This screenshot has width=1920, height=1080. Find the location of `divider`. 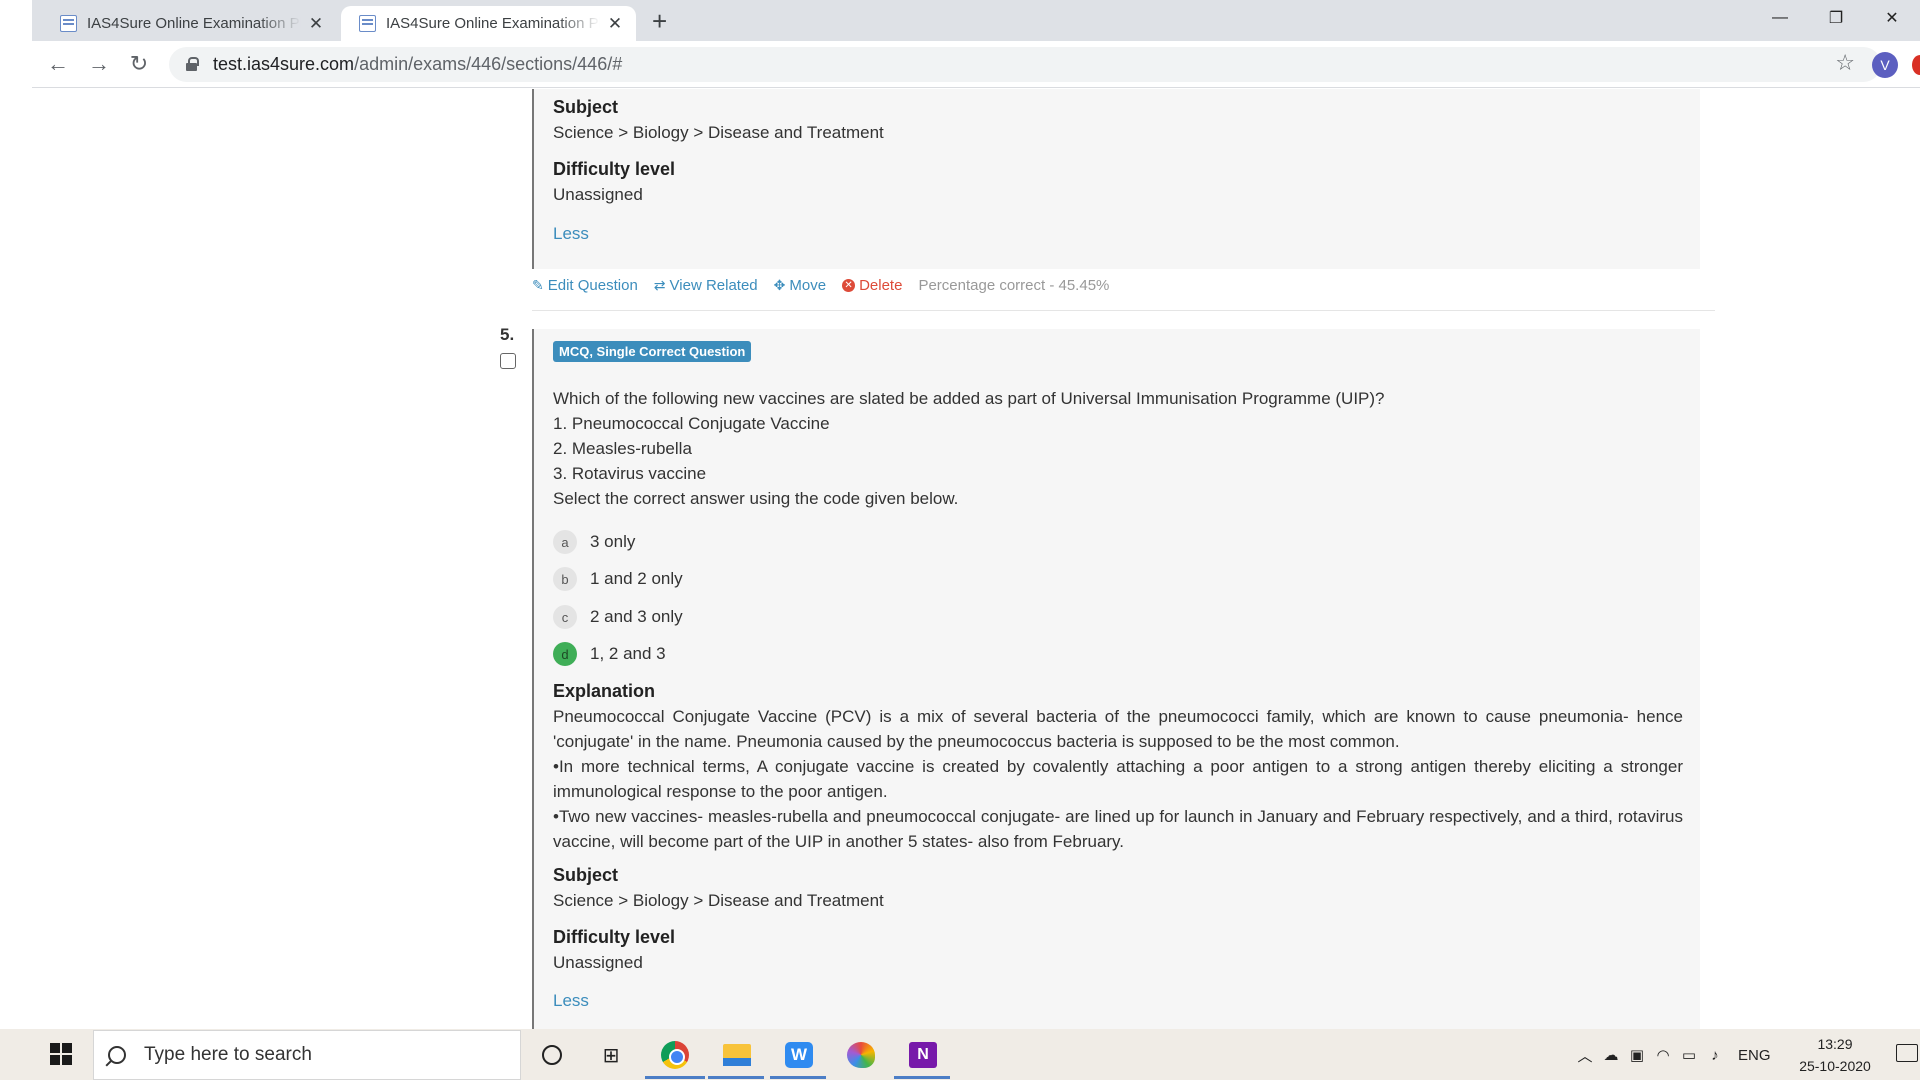

divider is located at coordinates (1123, 310).